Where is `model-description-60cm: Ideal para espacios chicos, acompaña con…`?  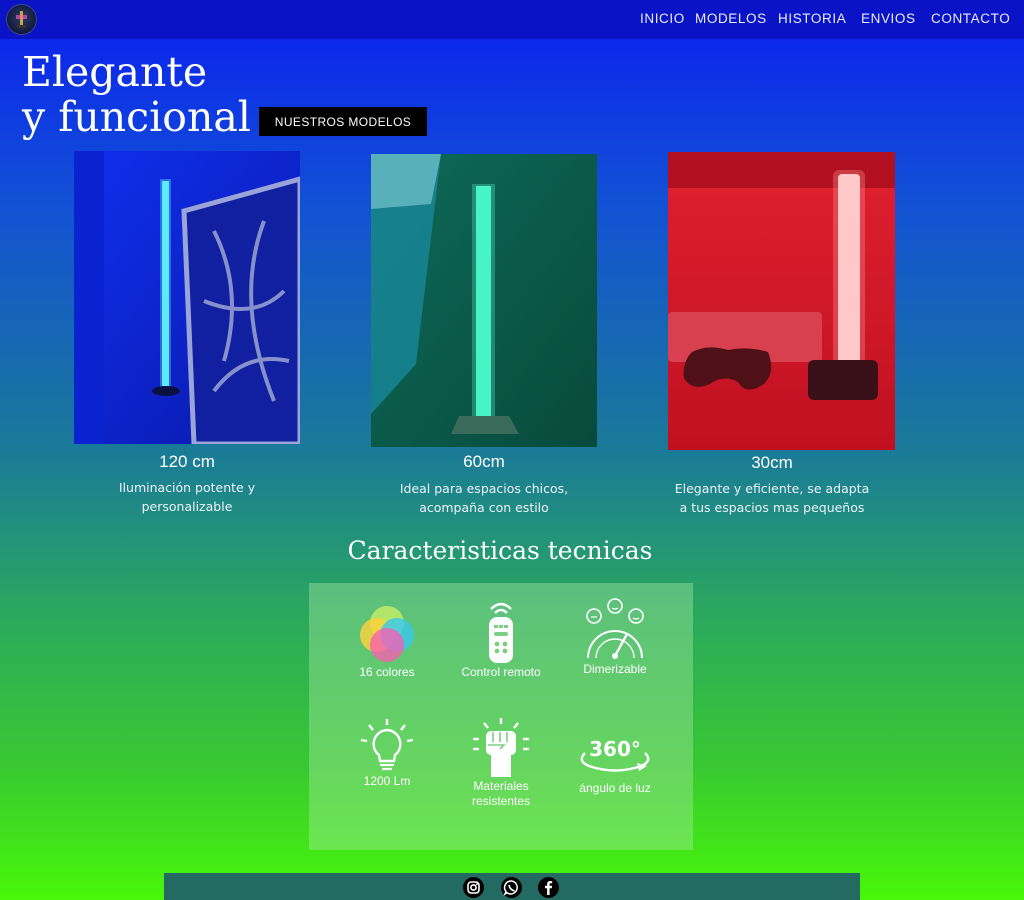
model-description-60cm: Ideal para espacios chicos, acompaña con… is located at coordinates (484, 498).